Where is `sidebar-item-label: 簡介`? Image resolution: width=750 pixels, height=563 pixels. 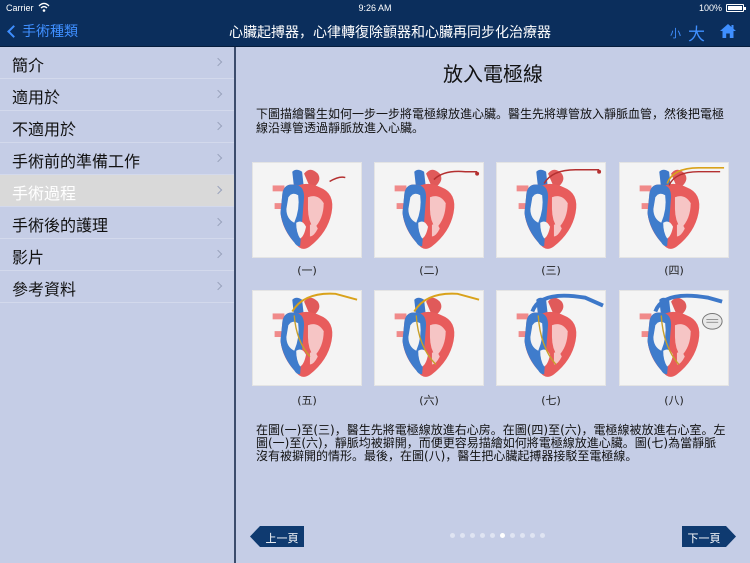 sidebar-item-label: 簡介 is located at coordinates (28, 65).